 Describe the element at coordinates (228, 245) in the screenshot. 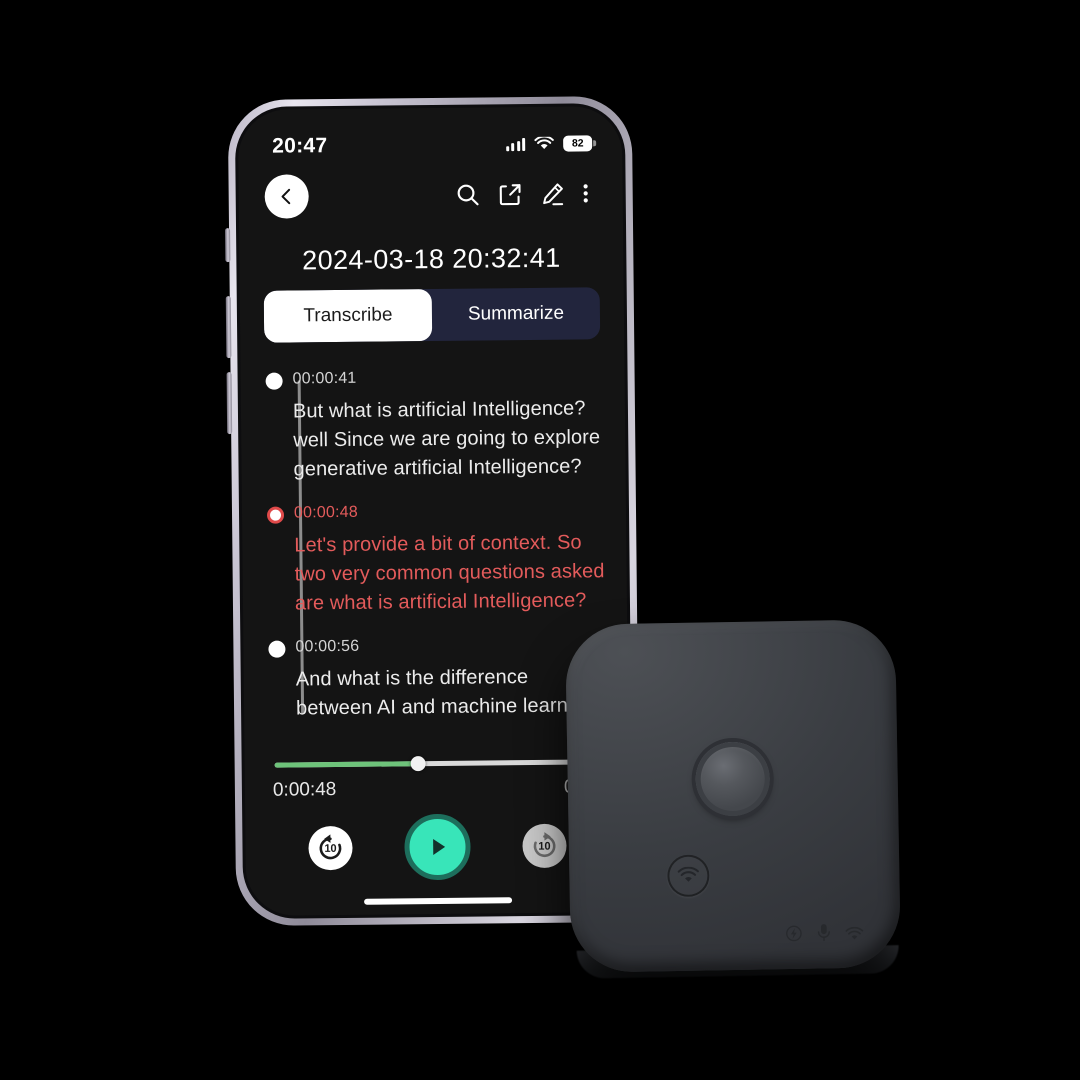

I see `action-button` at that location.